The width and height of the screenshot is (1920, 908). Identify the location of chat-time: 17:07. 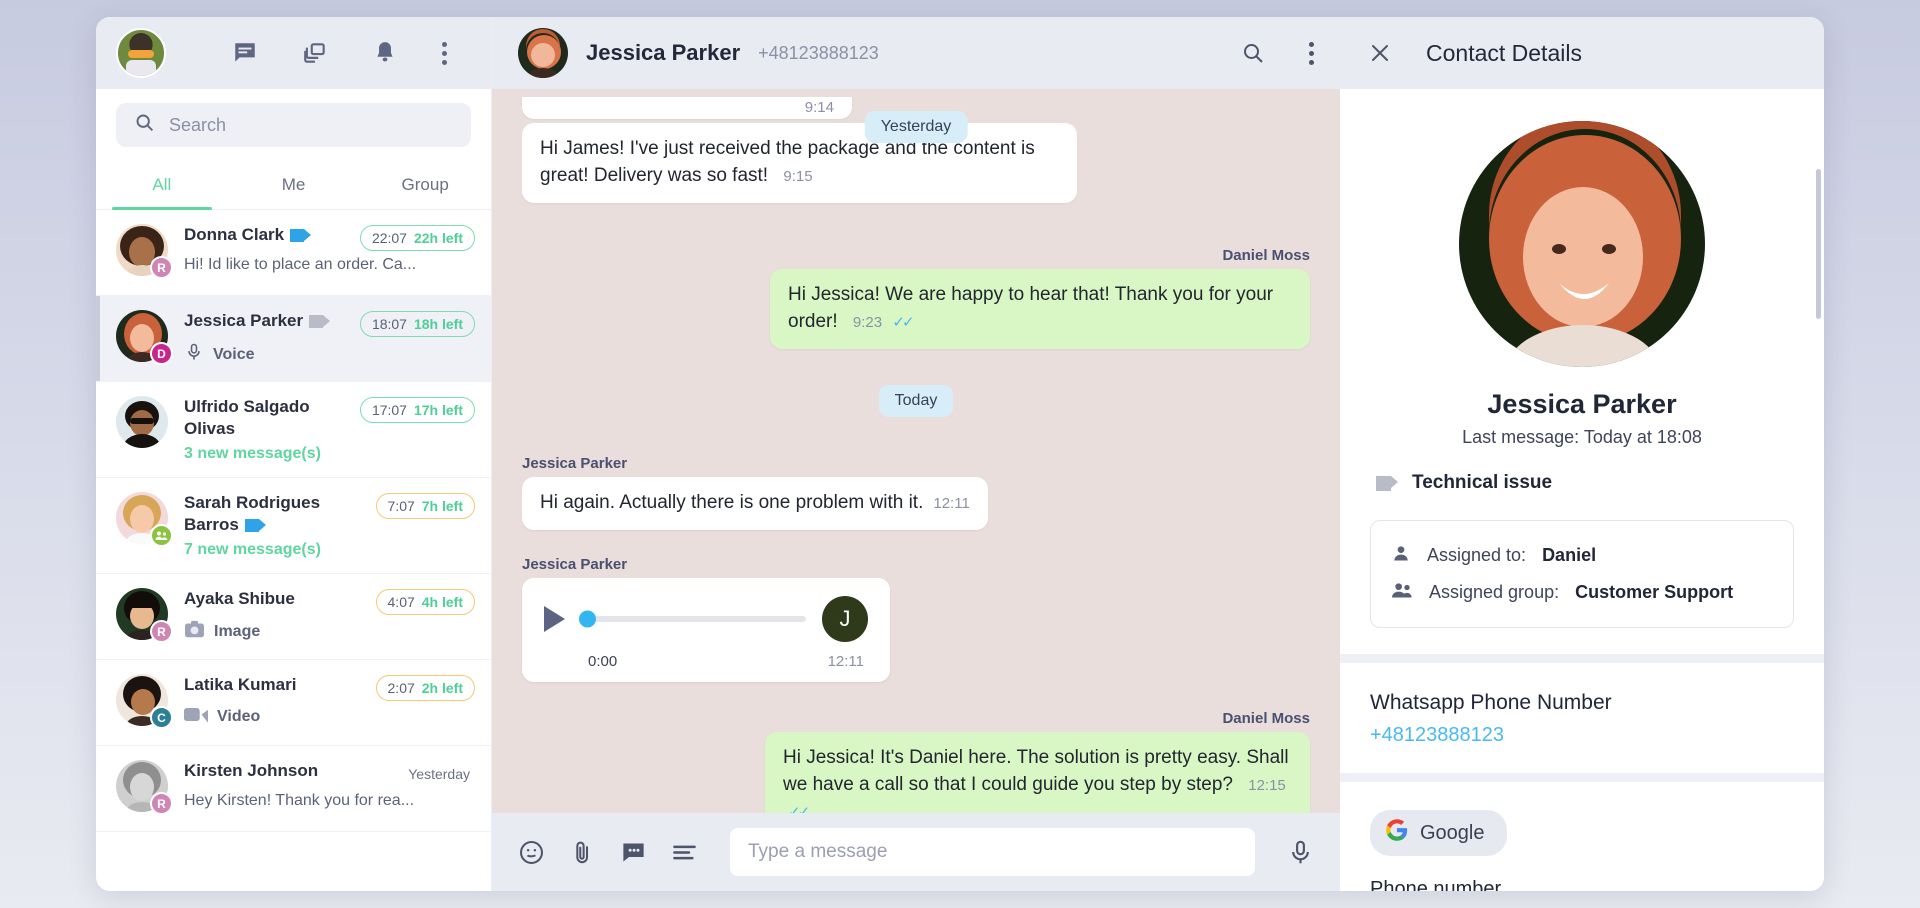
(389, 410).